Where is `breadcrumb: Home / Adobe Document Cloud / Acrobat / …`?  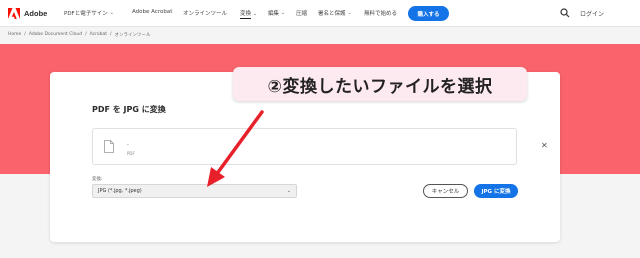 breadcrumb: Home / Adobe Document Cloud / Acrobat / … is located at coordinates (79, 35).